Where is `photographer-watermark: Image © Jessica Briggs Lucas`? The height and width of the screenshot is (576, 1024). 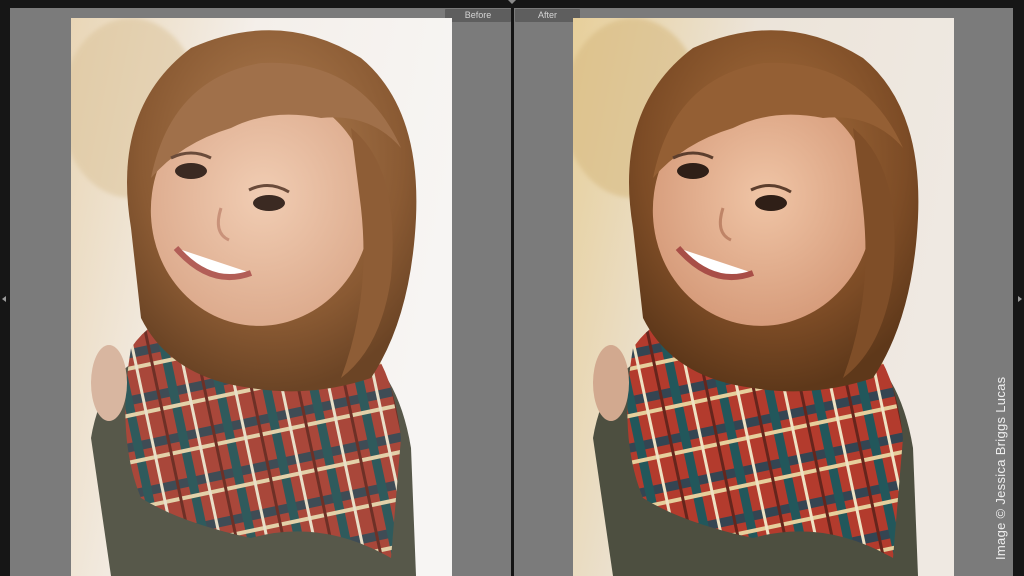
photographer-watermark: Image © Jessica Briggs Lucas is located at coordinates (1000, 468).